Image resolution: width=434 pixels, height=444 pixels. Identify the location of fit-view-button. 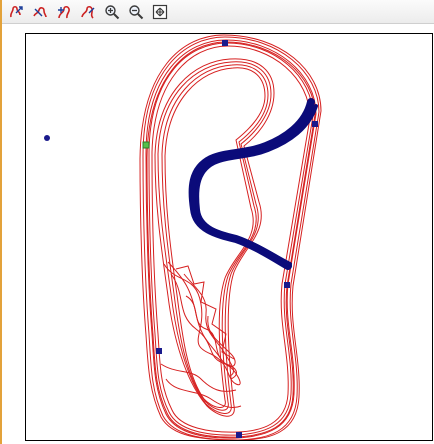
(159, 11).